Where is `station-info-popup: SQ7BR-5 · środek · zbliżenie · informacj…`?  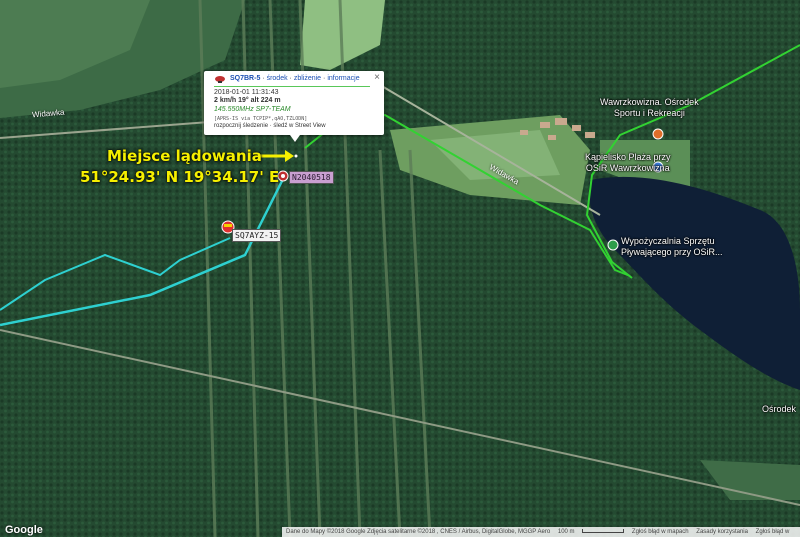 station-info-popup: SQ7BR-5 · środek · zbliżenie · informacj… is located at coordinates (294, 103).